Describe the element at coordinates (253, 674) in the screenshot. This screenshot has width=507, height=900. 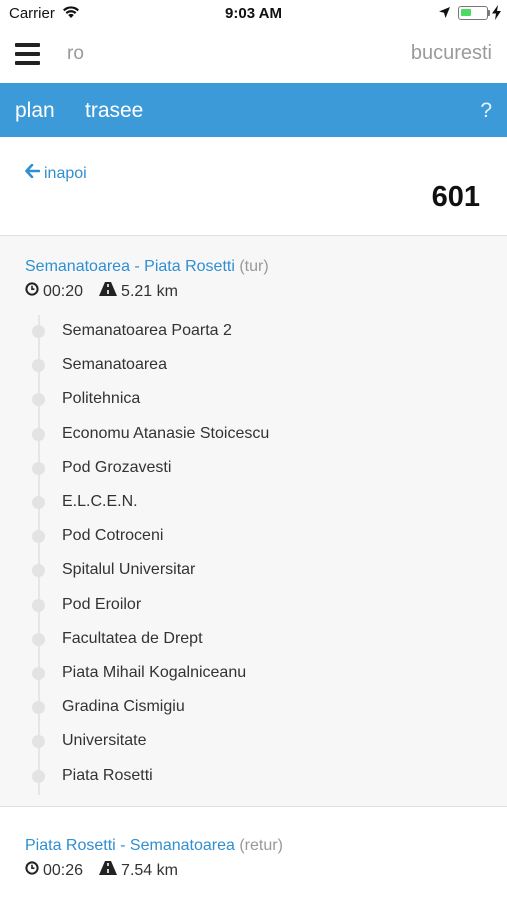
I see `stop-item: Piata Mihail Kogalniceanu` at that location.